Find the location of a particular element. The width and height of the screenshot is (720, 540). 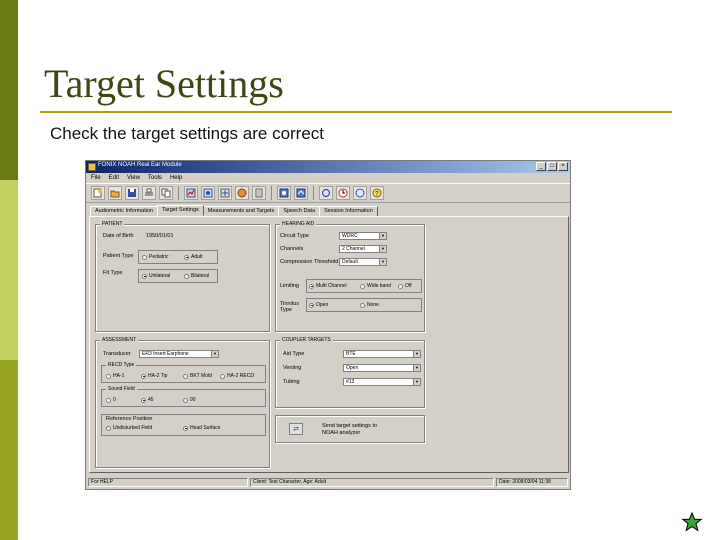

copy-icon is located at coordinates (166, 193).